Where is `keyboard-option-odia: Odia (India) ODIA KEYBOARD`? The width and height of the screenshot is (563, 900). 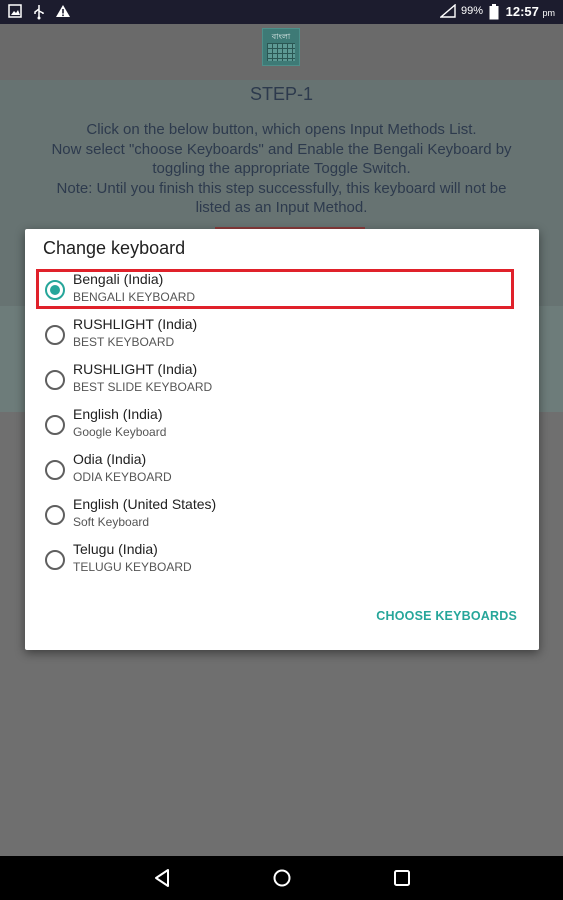
keyboard-option-odia: Odia (India) ODIA KEYBOARD is located at coordinates (282, 471).